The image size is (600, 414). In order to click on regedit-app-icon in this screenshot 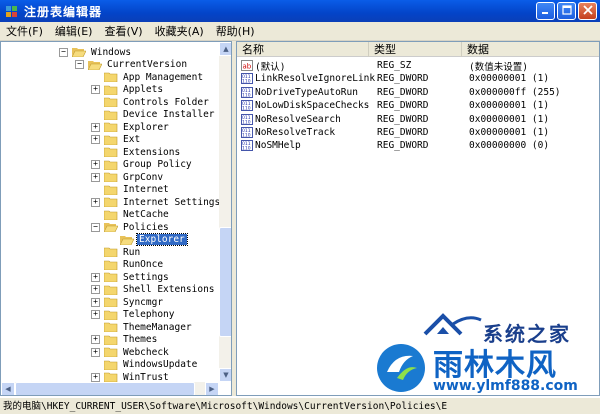, I will do `click(12, 11)`.